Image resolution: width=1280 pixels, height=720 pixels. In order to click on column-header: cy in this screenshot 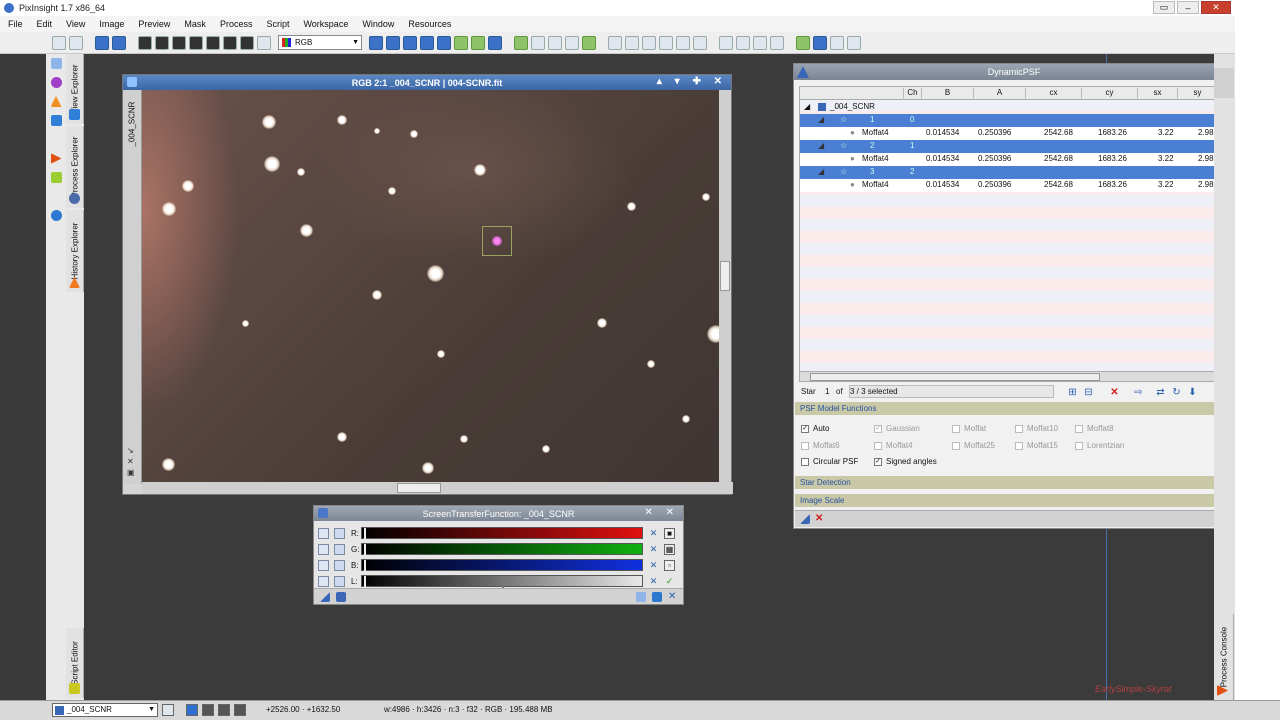, I will do `click(1110, 94)`.